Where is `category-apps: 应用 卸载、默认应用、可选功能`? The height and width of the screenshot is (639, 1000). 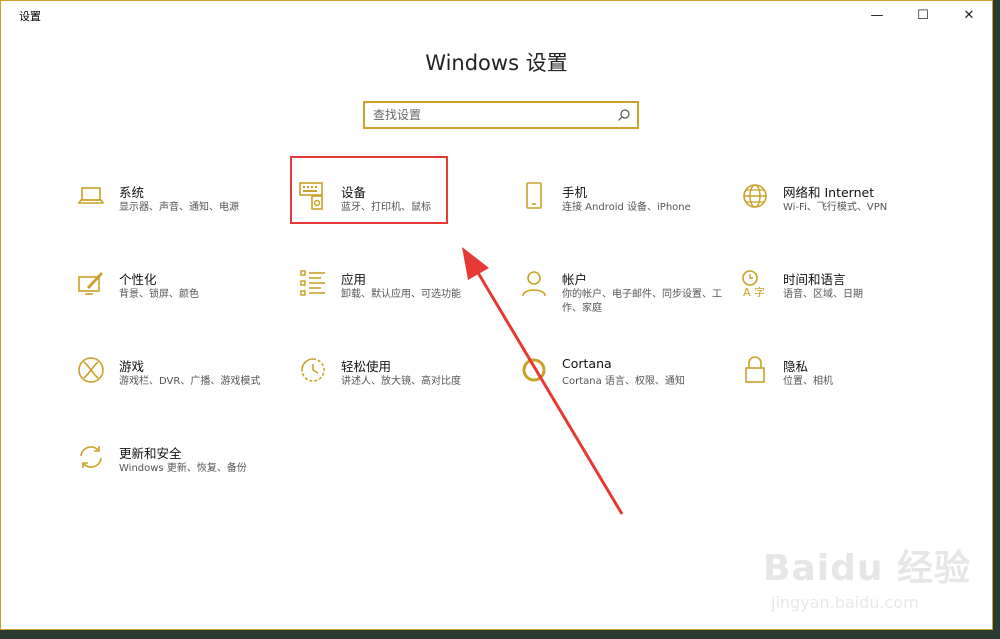
category-apps: 应用 卸载、默认应用、可选功能 is located at coordinates (399, 299).